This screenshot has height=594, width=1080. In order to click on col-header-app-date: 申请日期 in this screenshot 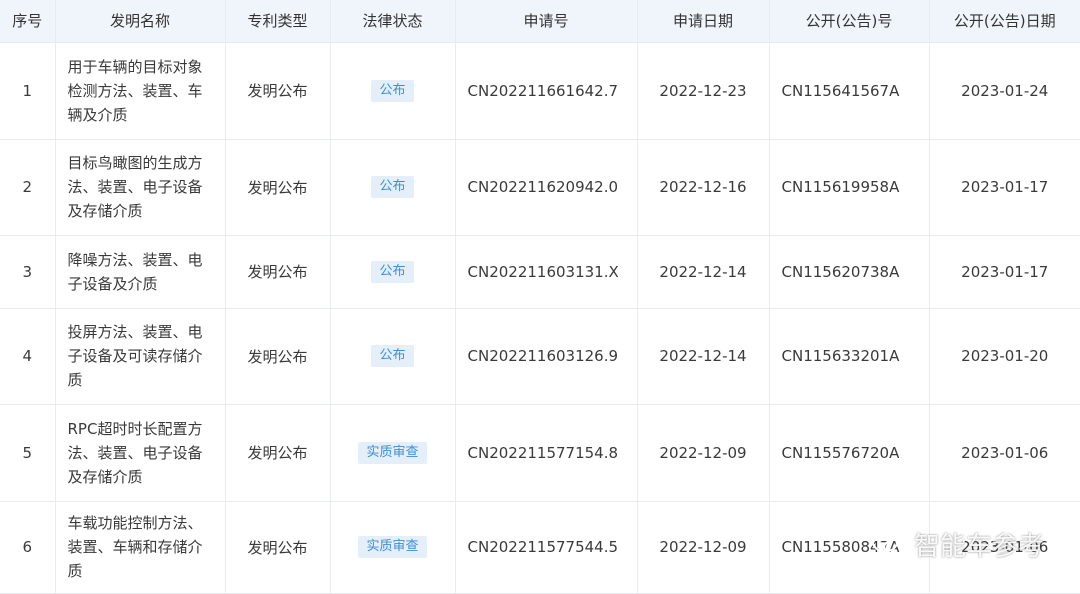, I will do `click(703, 21)`.